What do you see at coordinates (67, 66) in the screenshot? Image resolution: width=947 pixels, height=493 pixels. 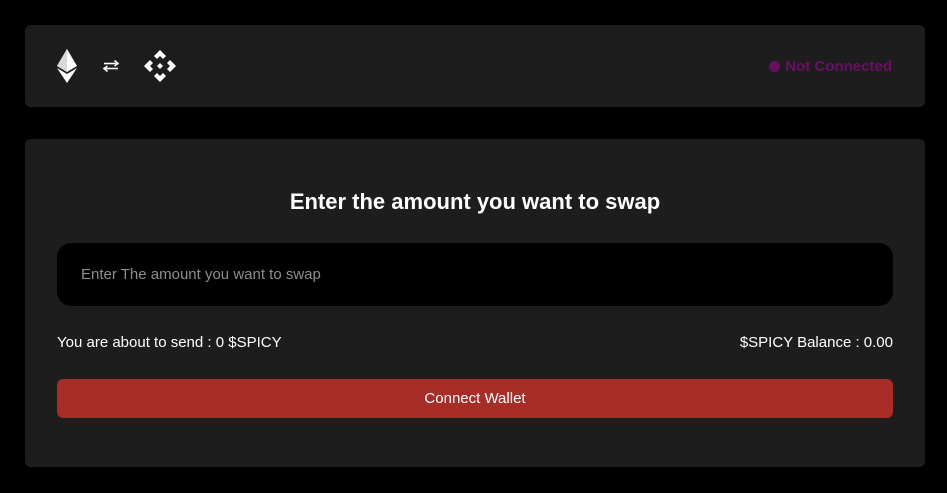 I see `ethereum-icon` at bounding box center [67, 66].